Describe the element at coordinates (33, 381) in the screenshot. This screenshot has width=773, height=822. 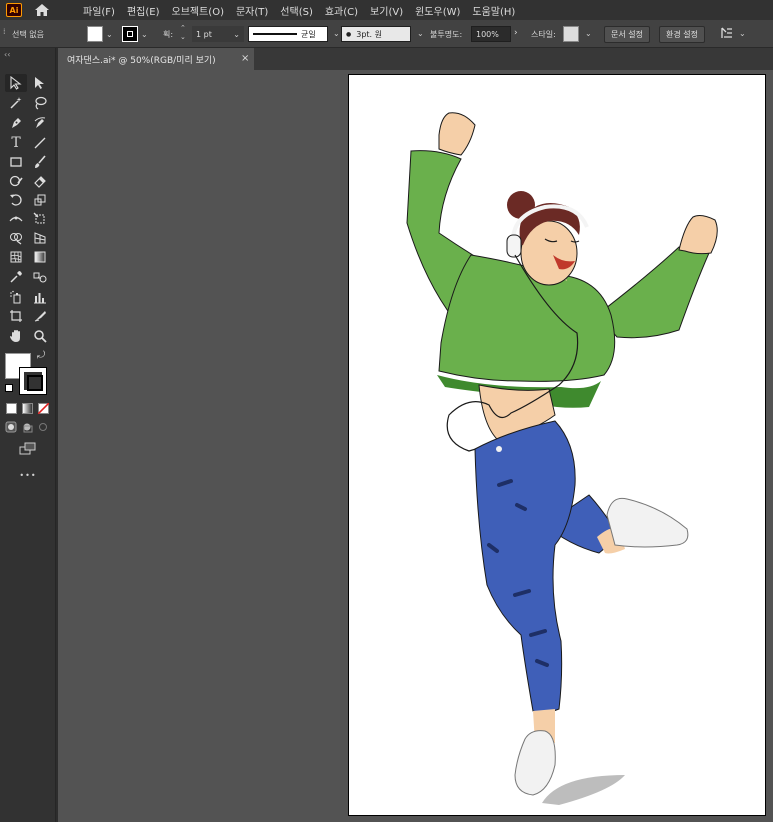
I see `stroke-color-box` at that location.